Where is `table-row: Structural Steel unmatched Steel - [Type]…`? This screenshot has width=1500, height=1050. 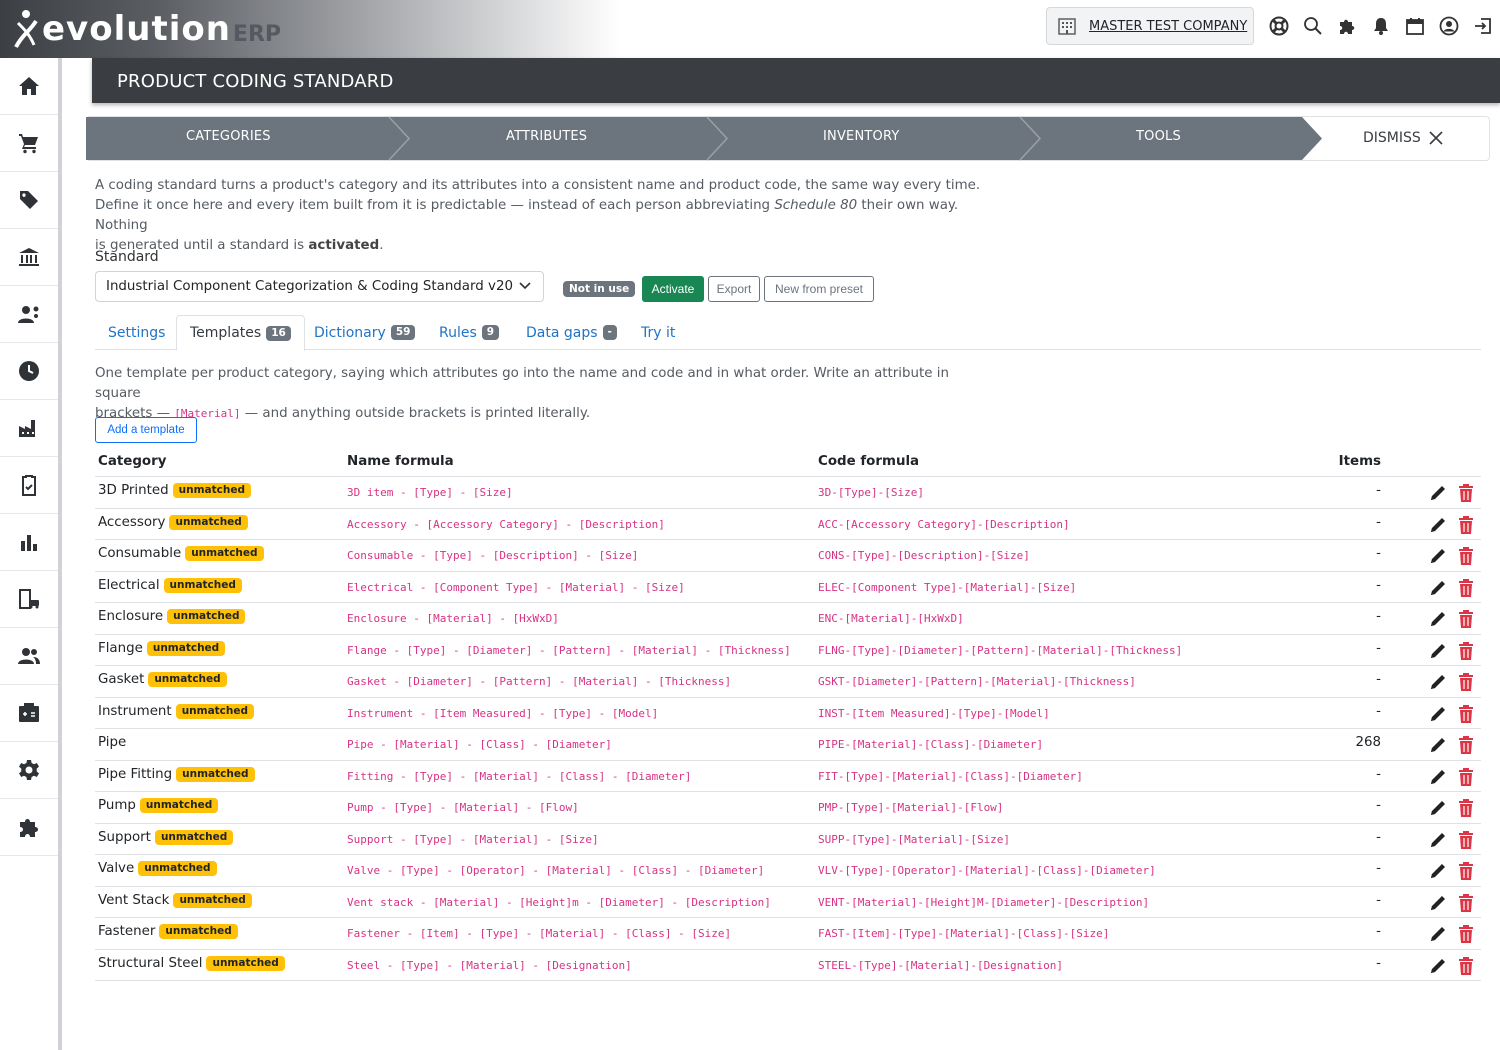
table-row: Structural Steel unmatched Steel - [Type]… is located at coordinates (788, 965).